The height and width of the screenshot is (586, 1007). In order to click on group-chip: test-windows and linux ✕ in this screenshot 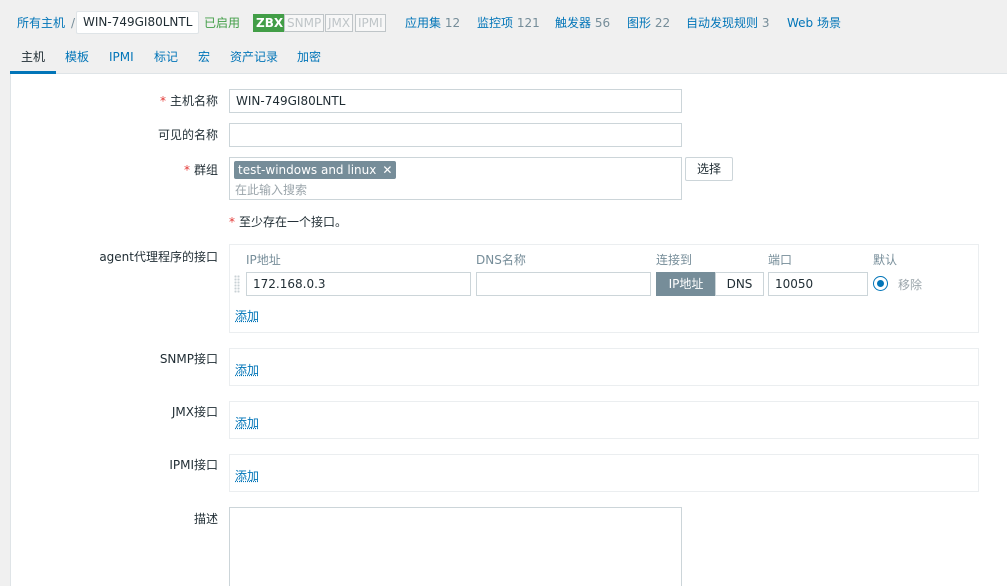, I will do `click(315, 170)`.